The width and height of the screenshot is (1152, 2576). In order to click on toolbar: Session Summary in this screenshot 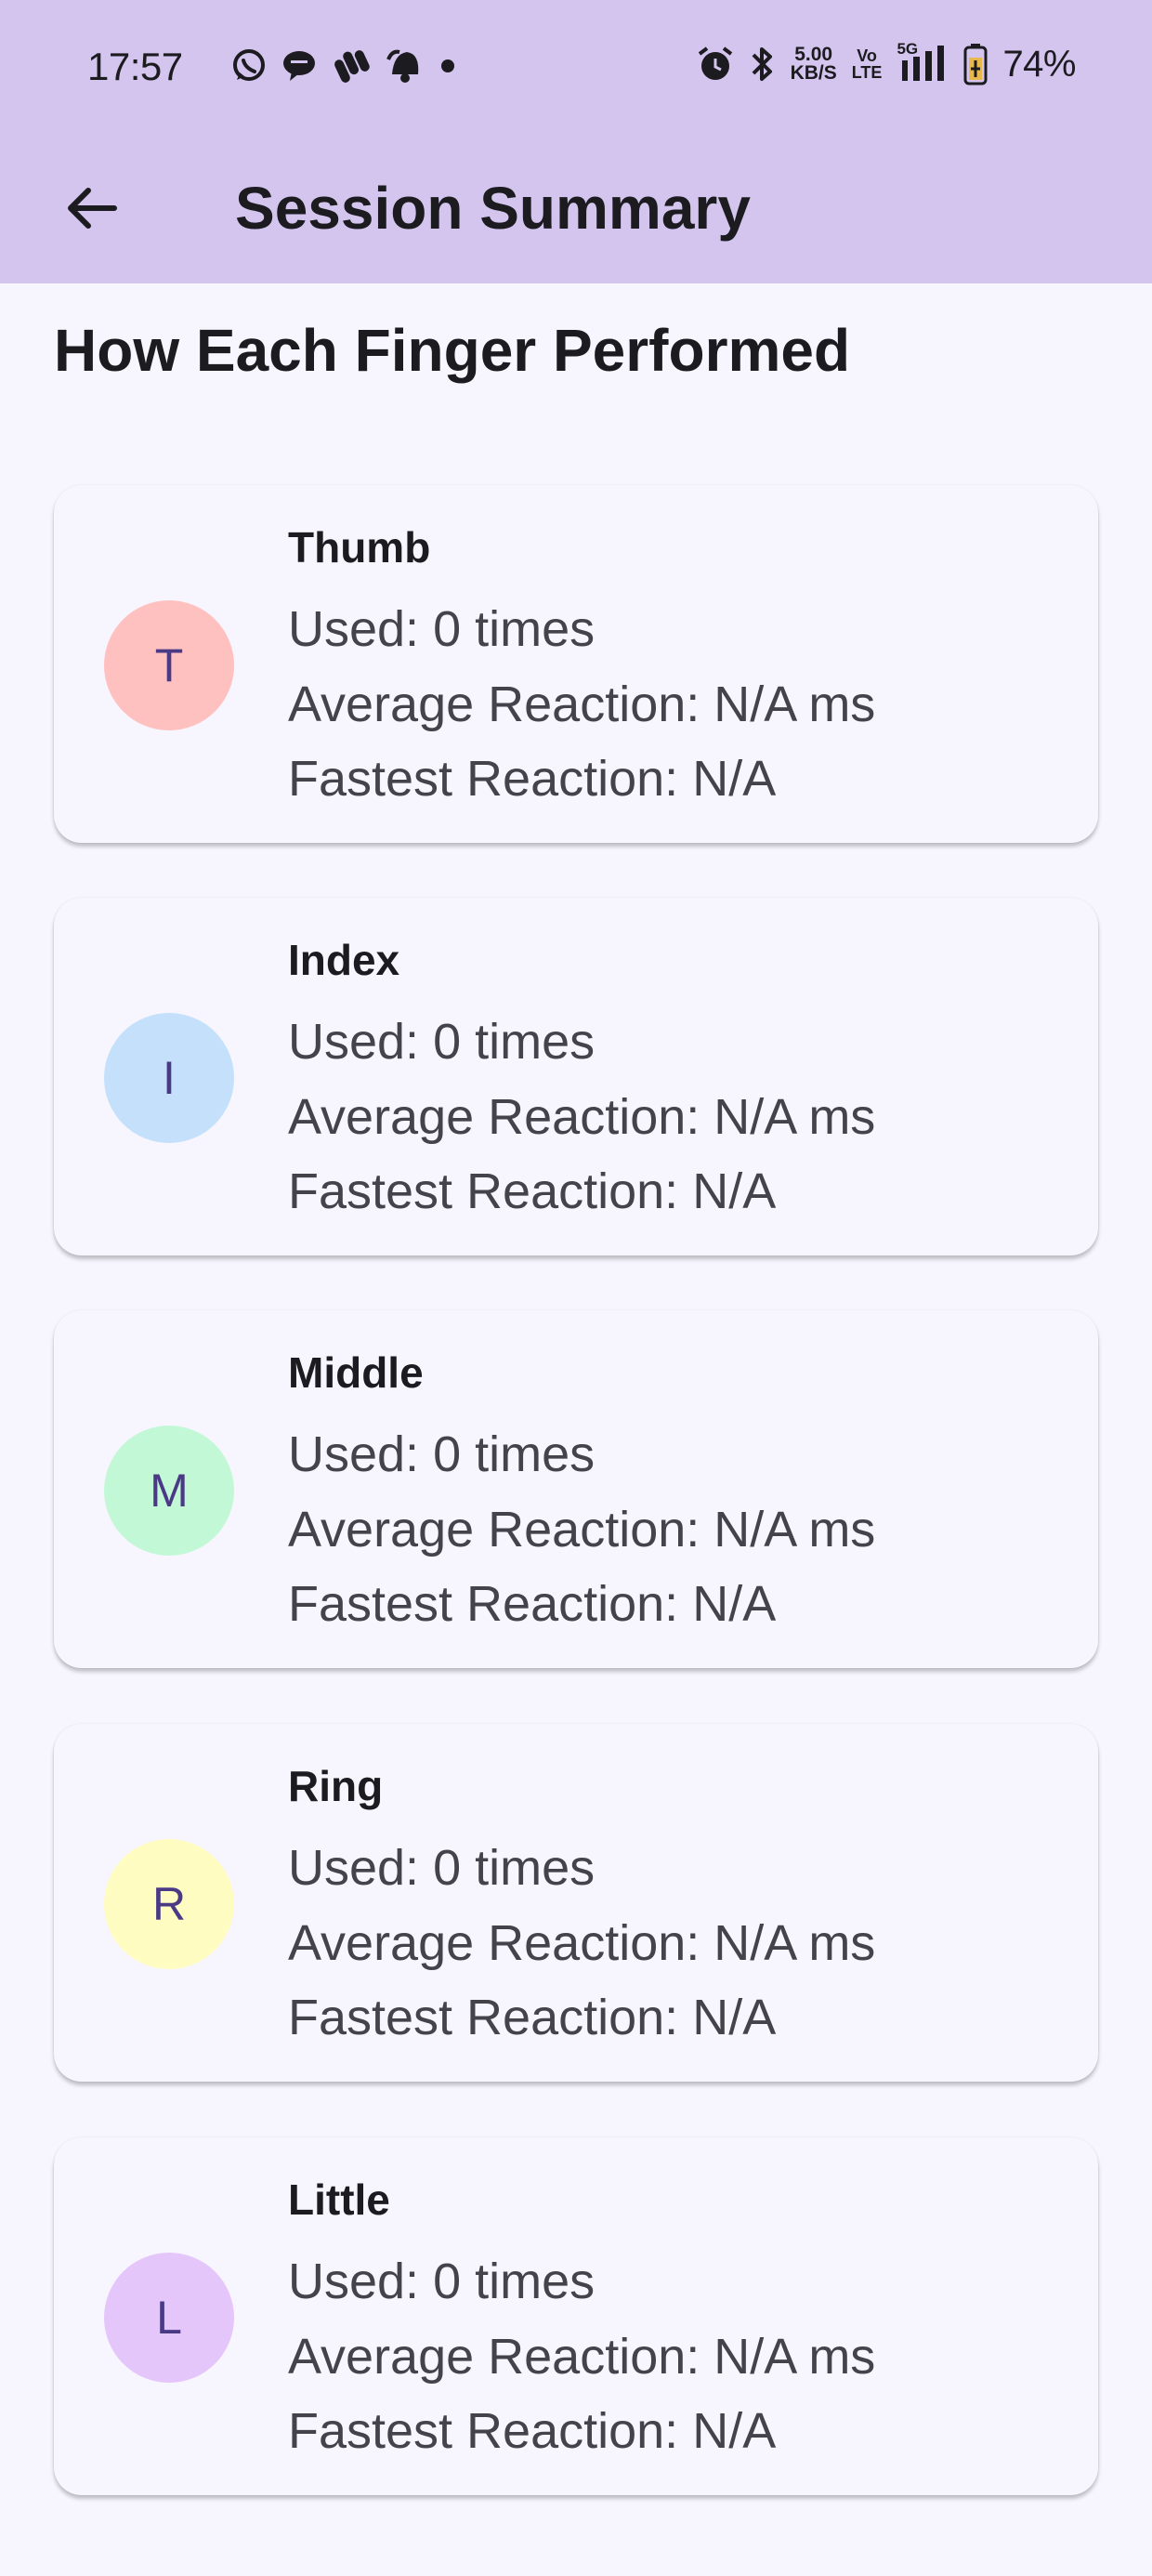, I will do `click(576, 211)`.